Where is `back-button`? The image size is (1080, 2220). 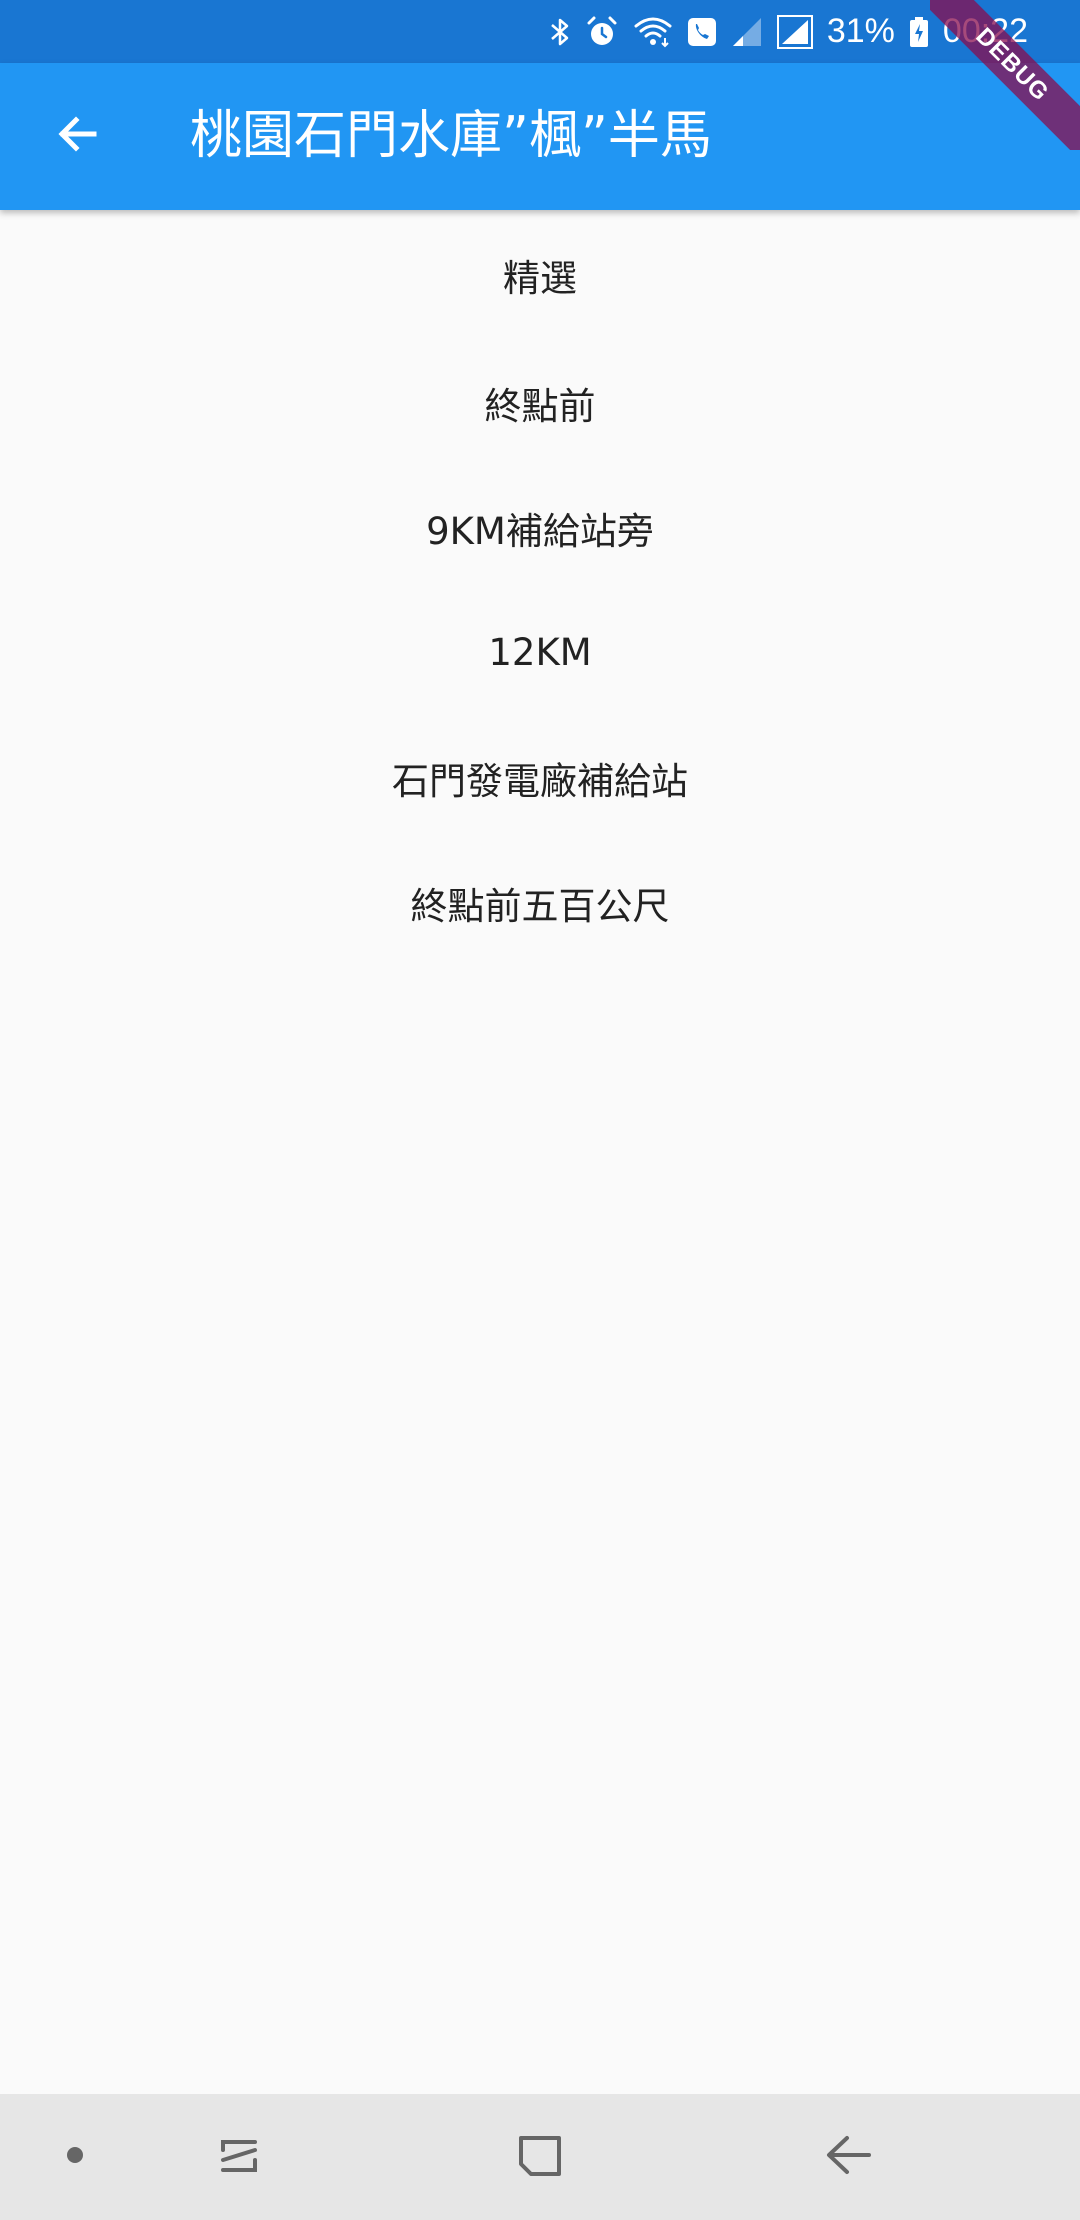 back-button is located at coordinates (78, 136).